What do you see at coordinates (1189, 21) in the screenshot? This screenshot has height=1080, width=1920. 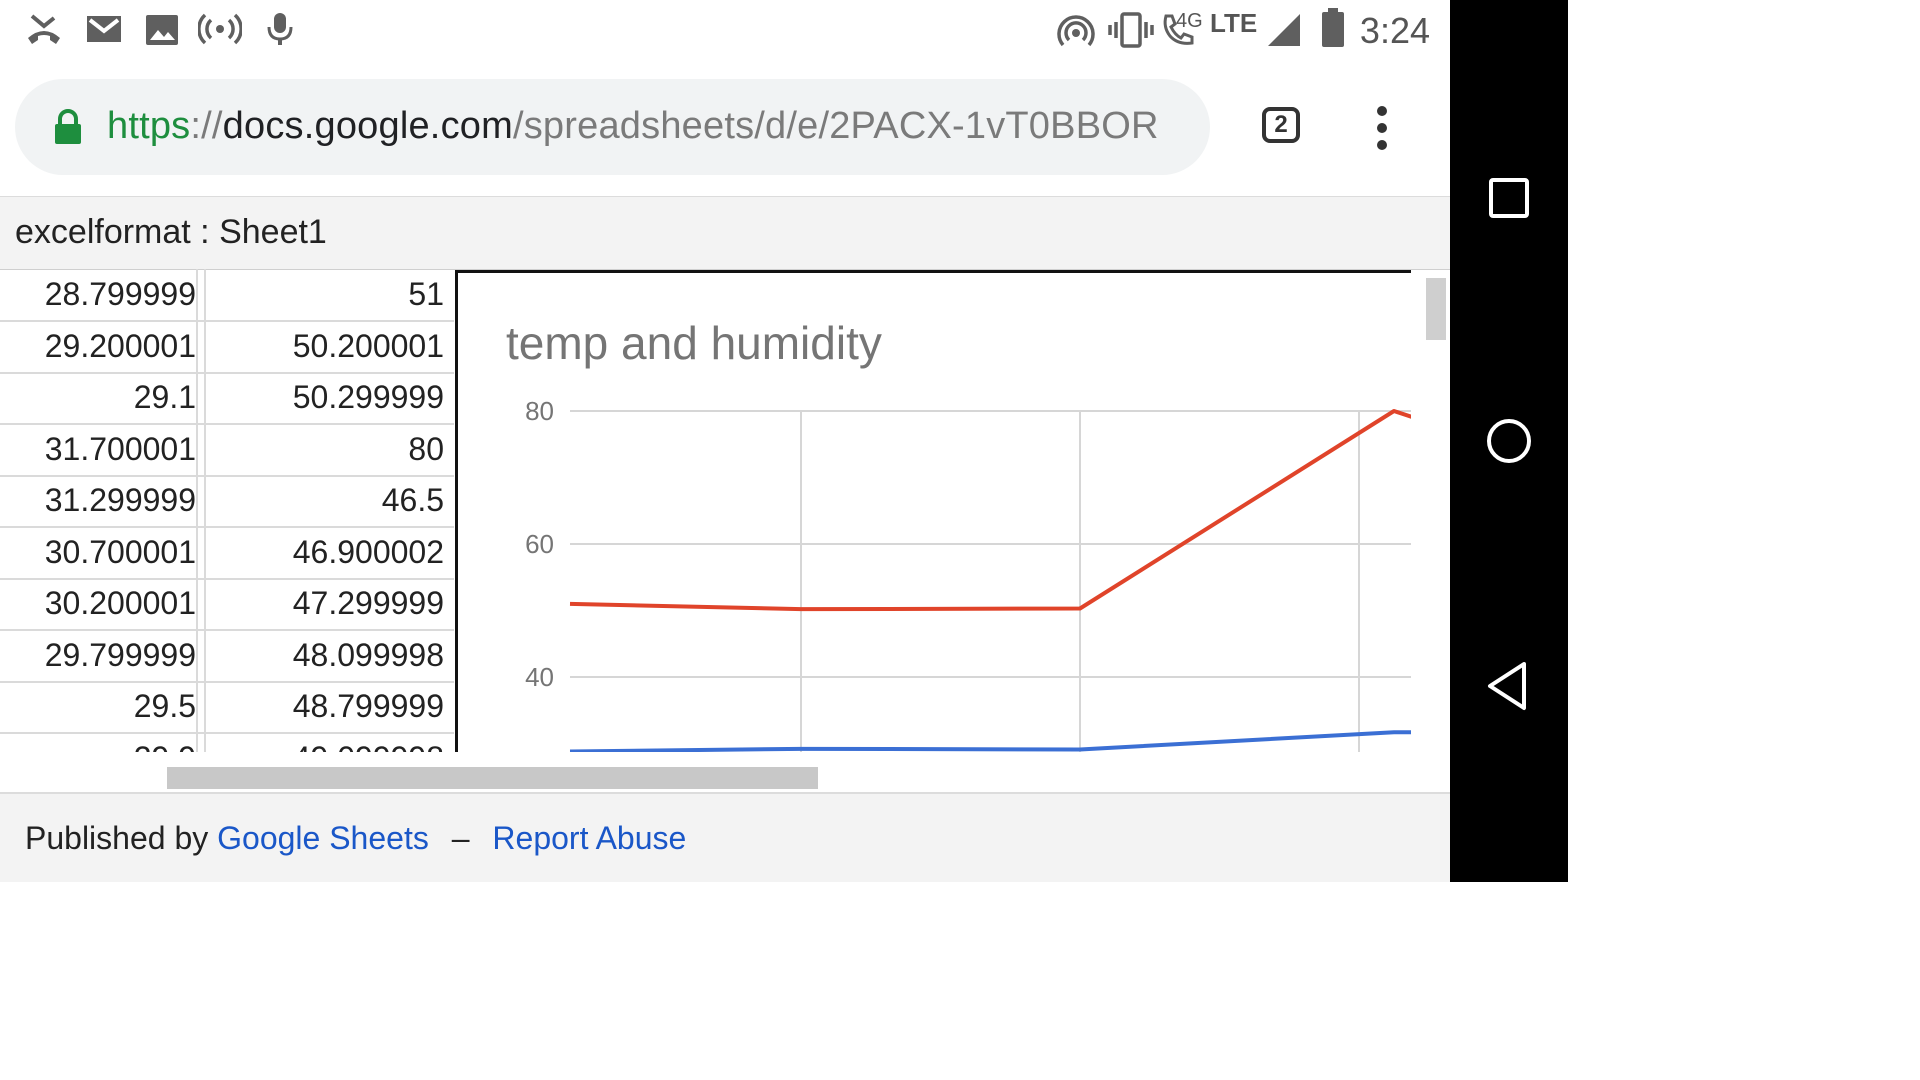 I see `network-4g-label: 4G` at bounding box center [1189, 21].